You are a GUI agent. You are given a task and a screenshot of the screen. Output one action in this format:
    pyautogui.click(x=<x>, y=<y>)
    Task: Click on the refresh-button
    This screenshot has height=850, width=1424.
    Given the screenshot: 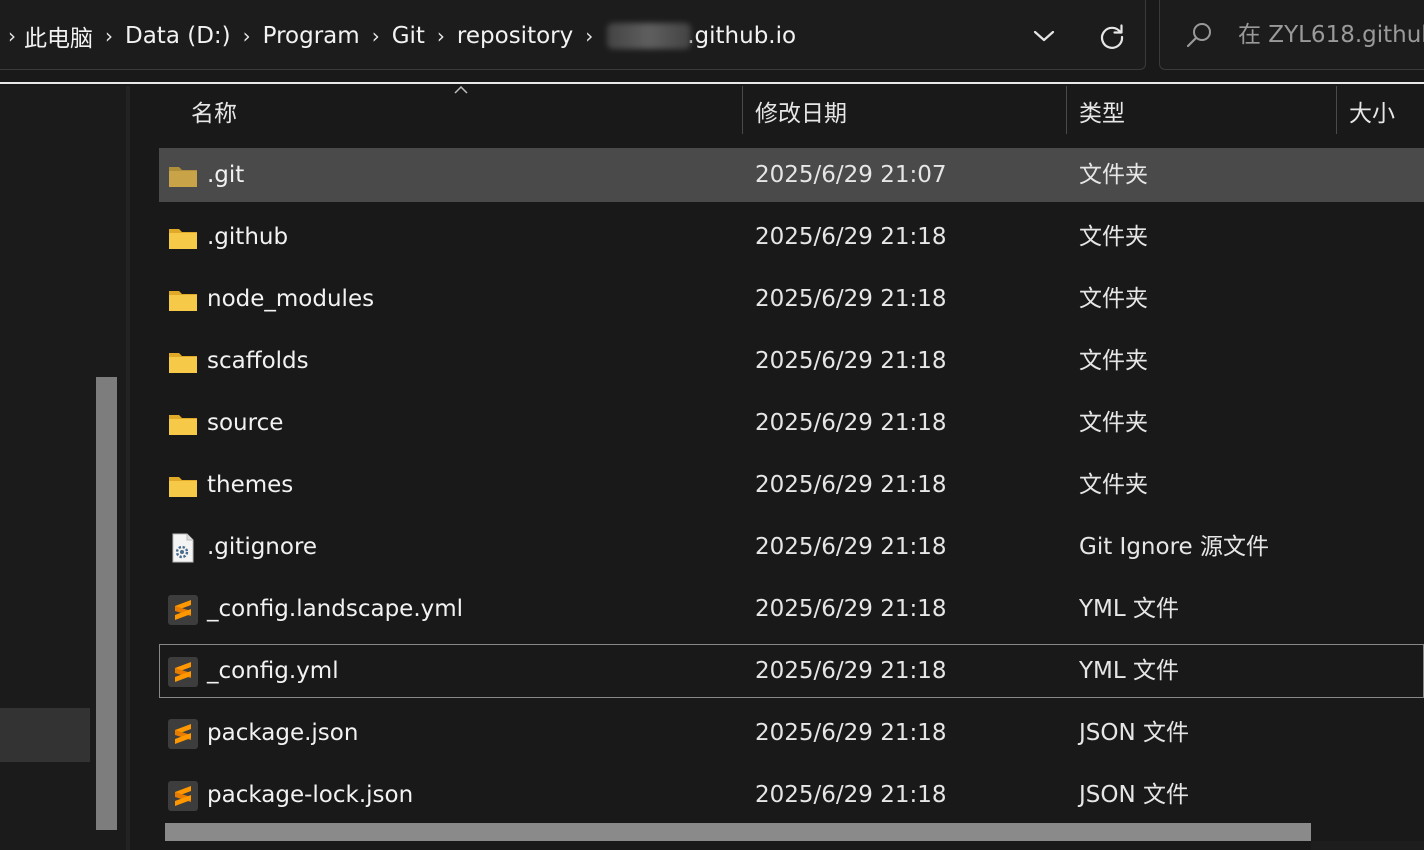 What is the action you would take?
    pyautogui.click(x=1112, y=36)
    